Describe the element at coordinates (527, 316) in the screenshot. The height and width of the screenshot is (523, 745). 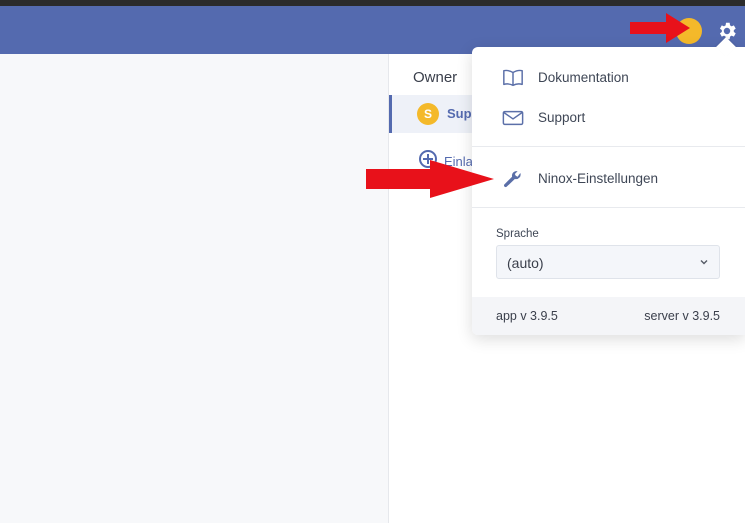
I see `app-version: app v 3.9.5` at that location.